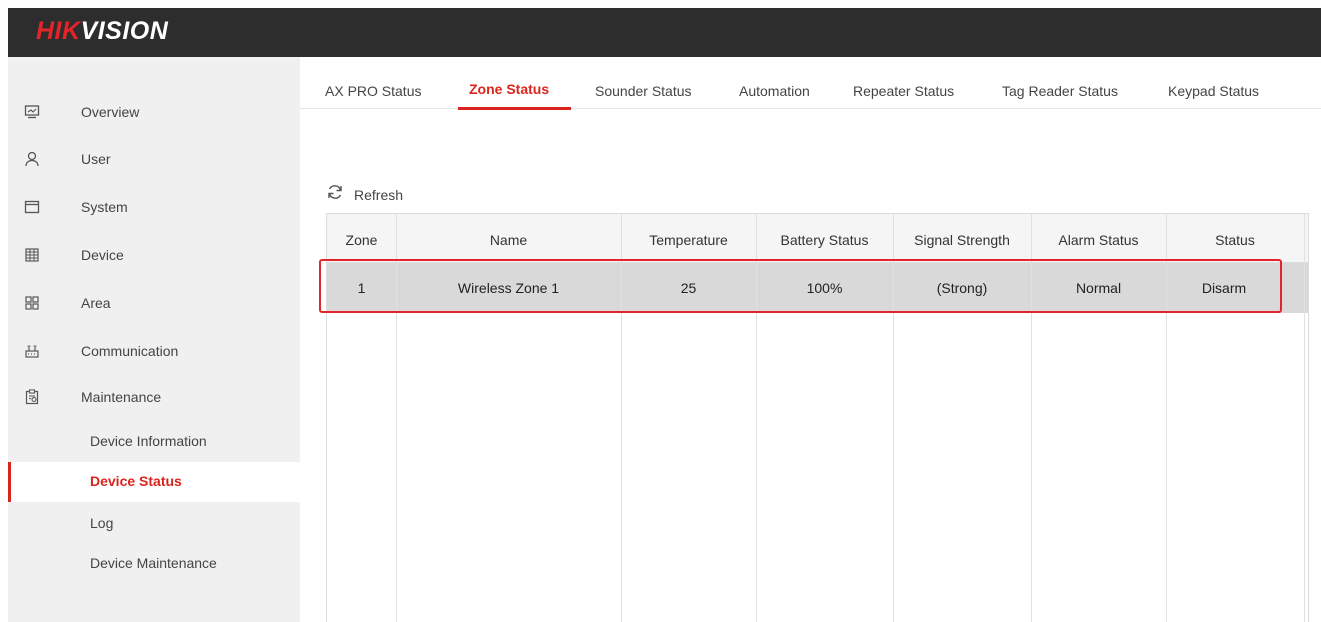 Image resolution: width=1321 pixels, height=622 pixels. I want to click on tab-tag-reader-status: Tag Reader Status, so click(1060, 91).